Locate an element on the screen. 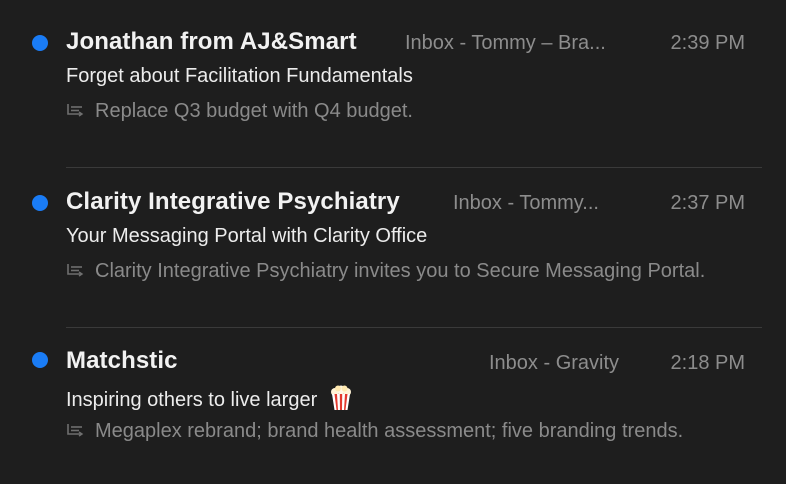 This screenshot has width=786, height=484. subject-line: Inspiring others to live larger is located at coordinates (209, 398).